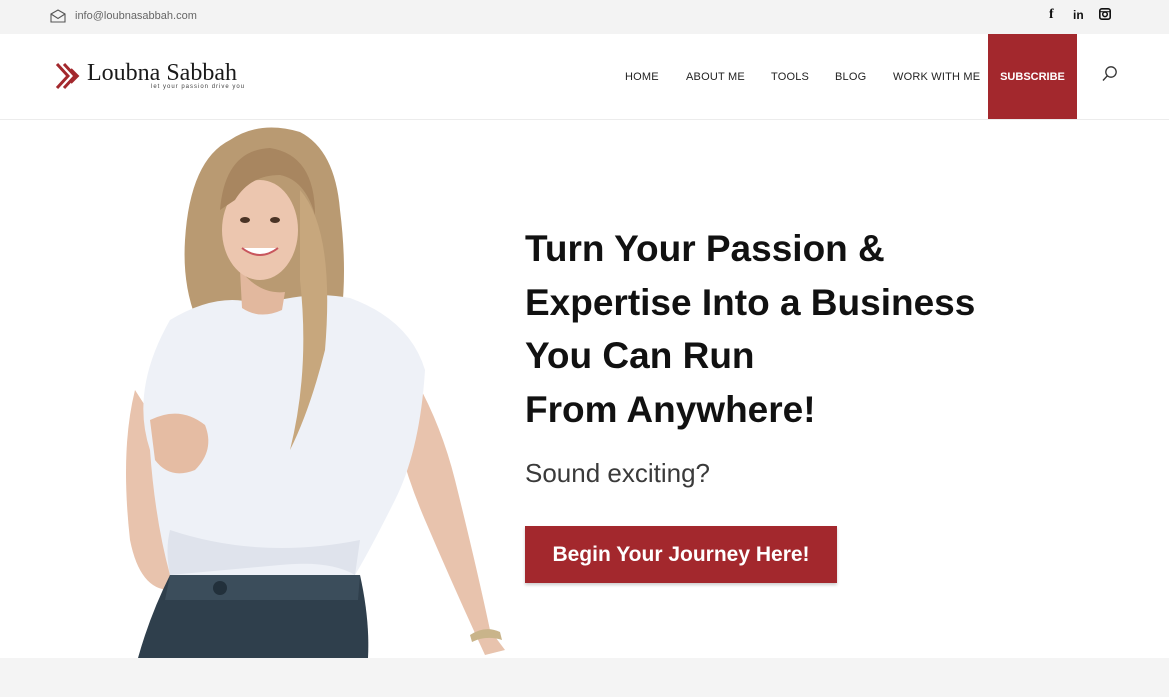  I want to click on search-icon, so click(1110, 74).